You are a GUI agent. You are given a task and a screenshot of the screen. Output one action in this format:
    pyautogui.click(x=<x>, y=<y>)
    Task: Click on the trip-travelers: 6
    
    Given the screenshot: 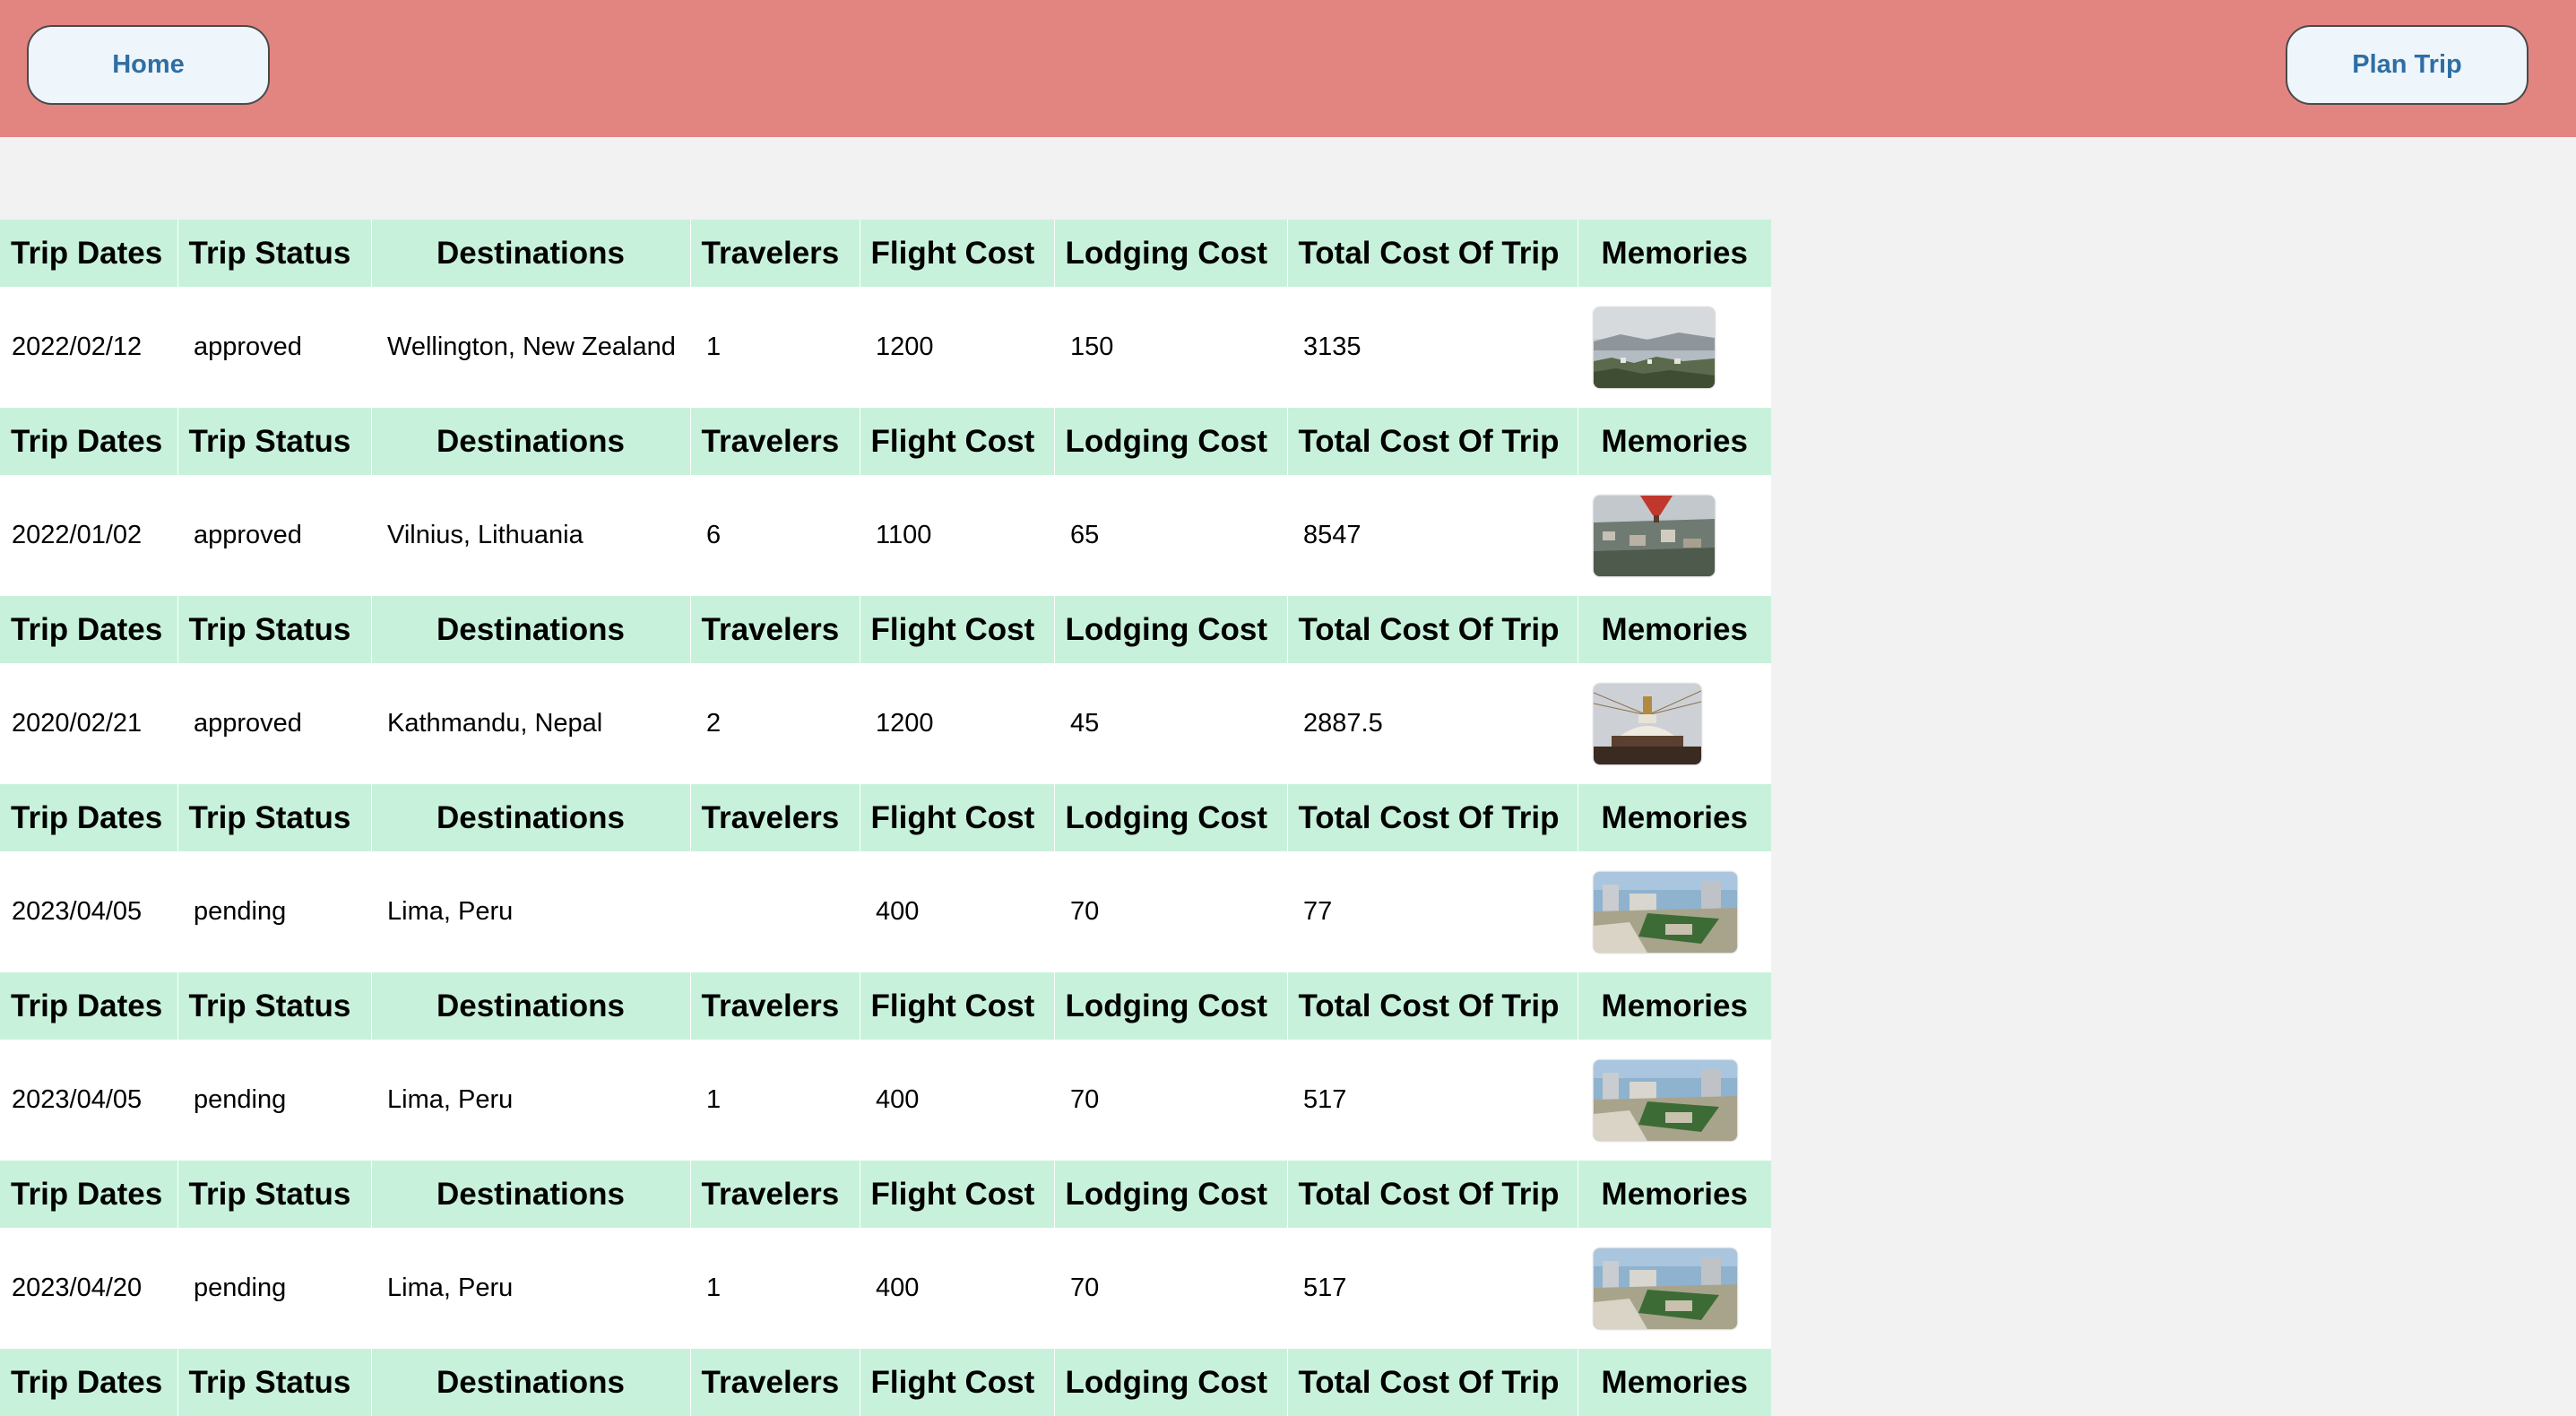 What is the action you would take?
    pyautogui.click(x=775, y=535)
    